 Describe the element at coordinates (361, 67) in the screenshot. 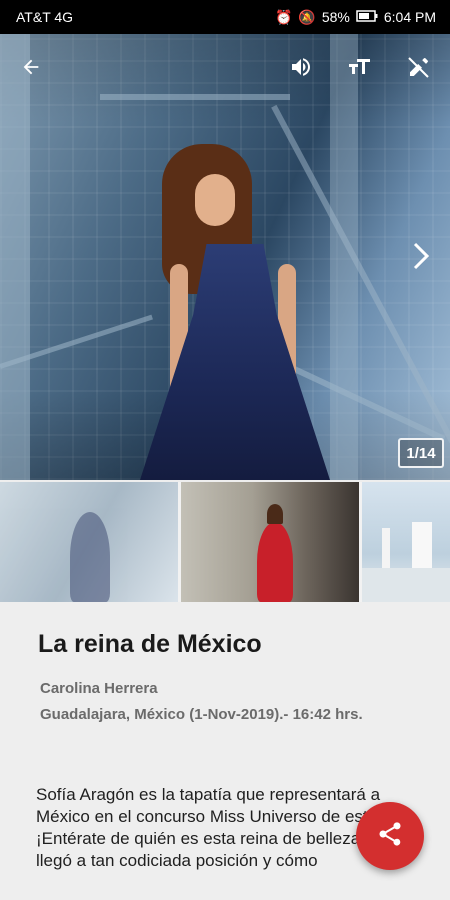

I see `text-size-icon` at that location.